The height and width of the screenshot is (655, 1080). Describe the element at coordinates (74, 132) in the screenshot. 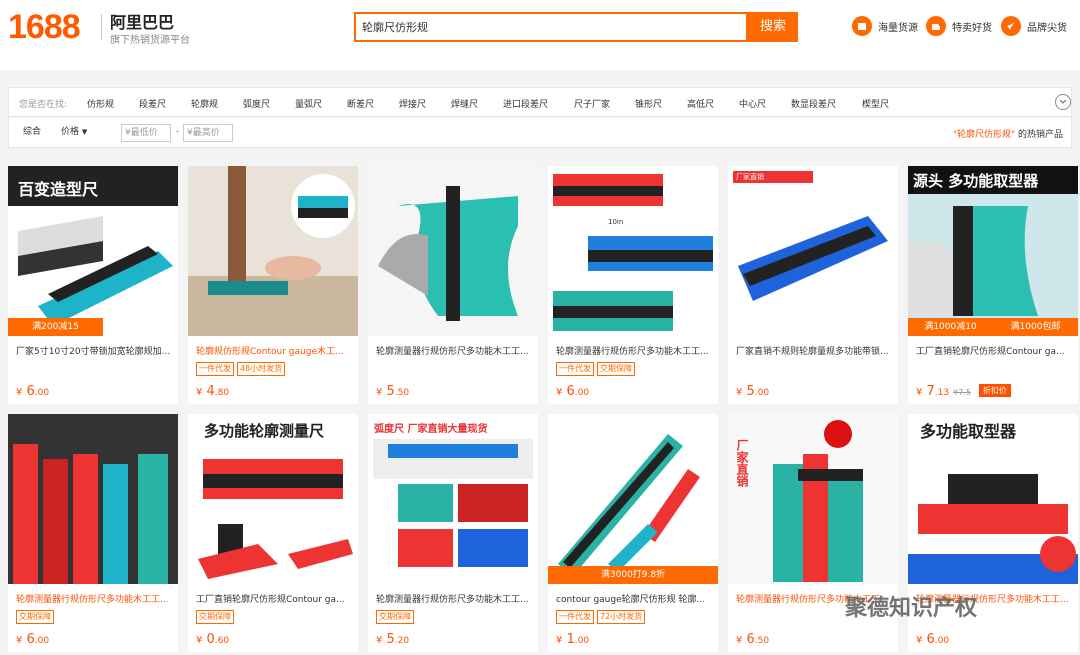

I see `sort-price: 价格 ▼` at that location.